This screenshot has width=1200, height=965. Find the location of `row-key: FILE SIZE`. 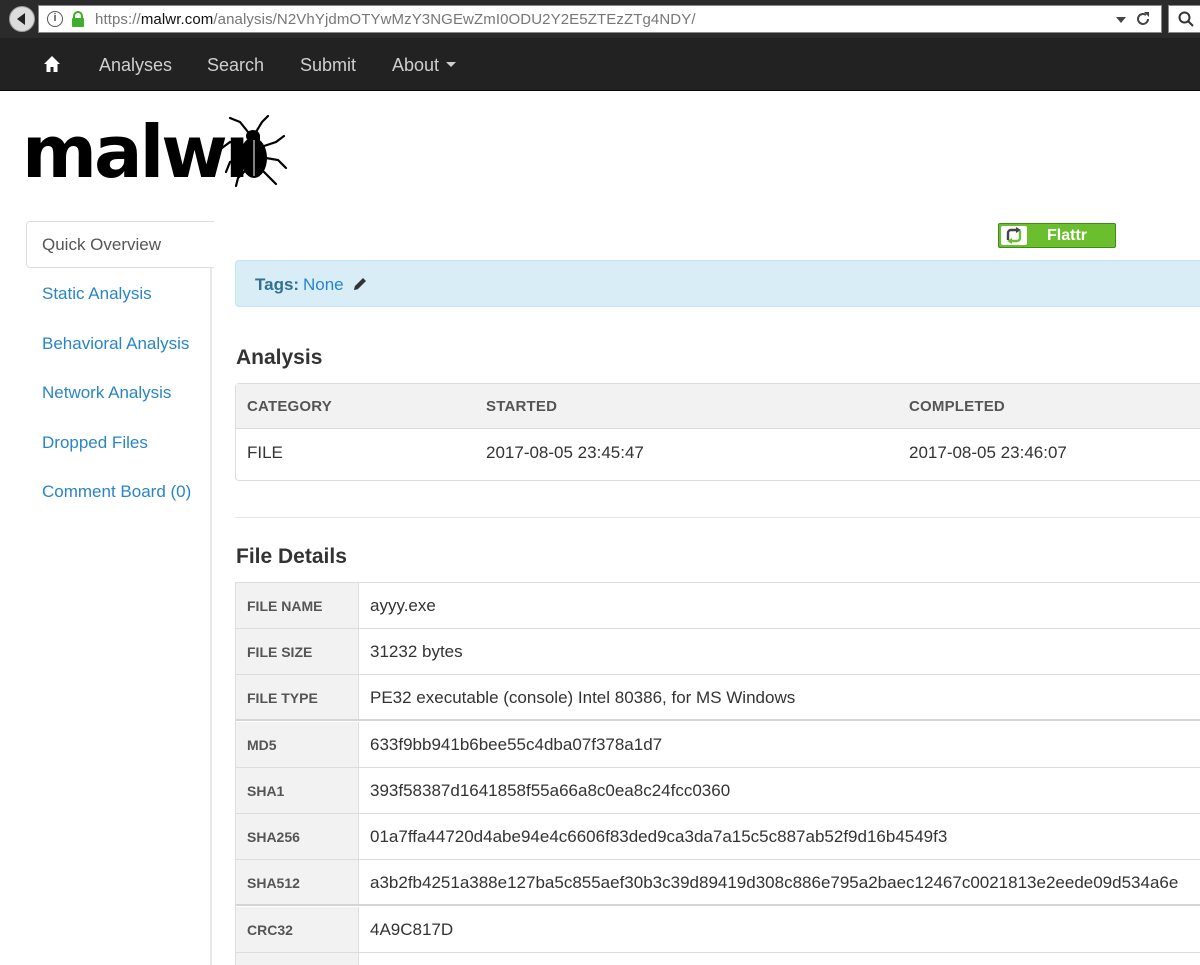

row-key: FILE SIZE is located at coordinates (297, 651).